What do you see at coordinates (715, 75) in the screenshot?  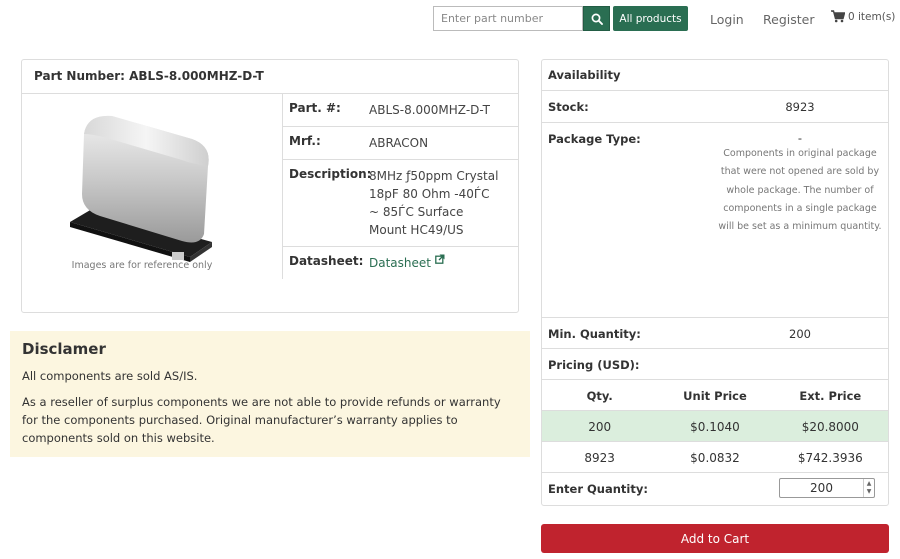 I see `availability-header: Availability` at bounding box center [715, 75].